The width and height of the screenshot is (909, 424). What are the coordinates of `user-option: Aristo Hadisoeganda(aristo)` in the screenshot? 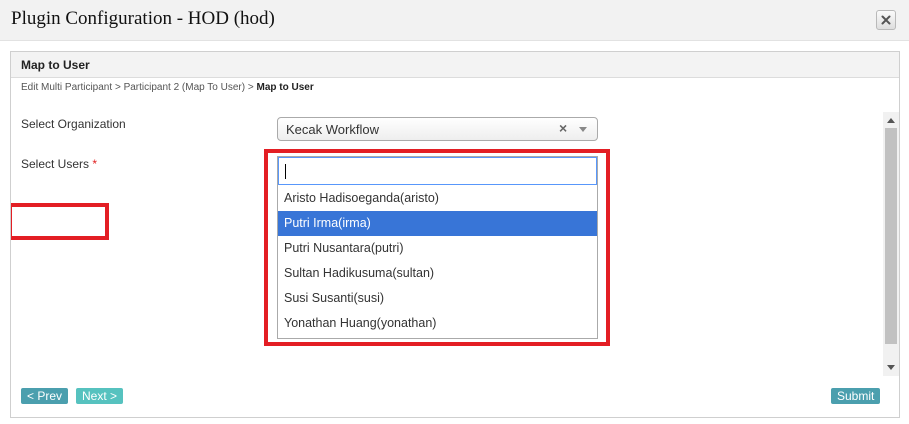 It's located at (437, 198).